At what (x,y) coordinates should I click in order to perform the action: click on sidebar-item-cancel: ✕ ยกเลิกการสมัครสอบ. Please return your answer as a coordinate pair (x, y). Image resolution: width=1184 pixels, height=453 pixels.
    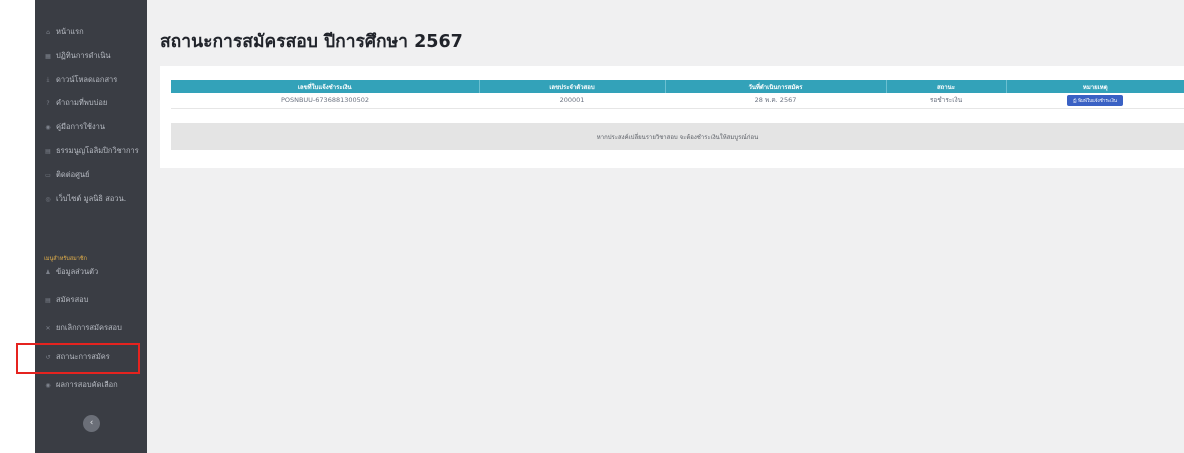
    Looking at the image, I should click on (91, 328).